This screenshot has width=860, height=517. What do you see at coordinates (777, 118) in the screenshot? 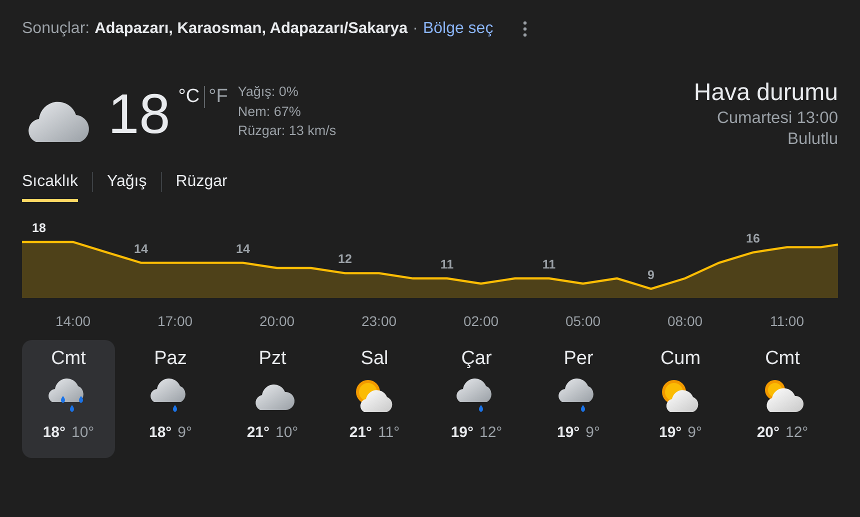
I see `date-time: Cumartesi 13:00` at bounding box center [777, 118].